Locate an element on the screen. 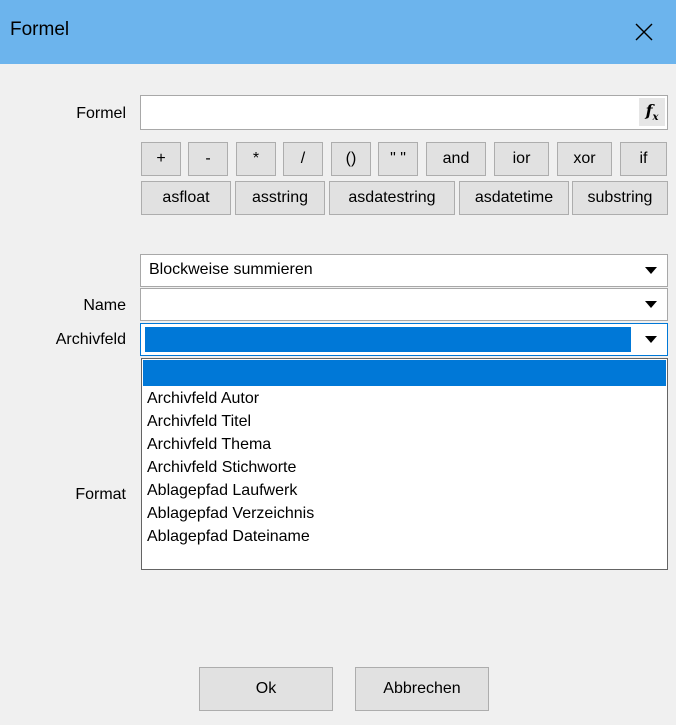  operator-quotes-button: " " is located at coordinates (398, 159).